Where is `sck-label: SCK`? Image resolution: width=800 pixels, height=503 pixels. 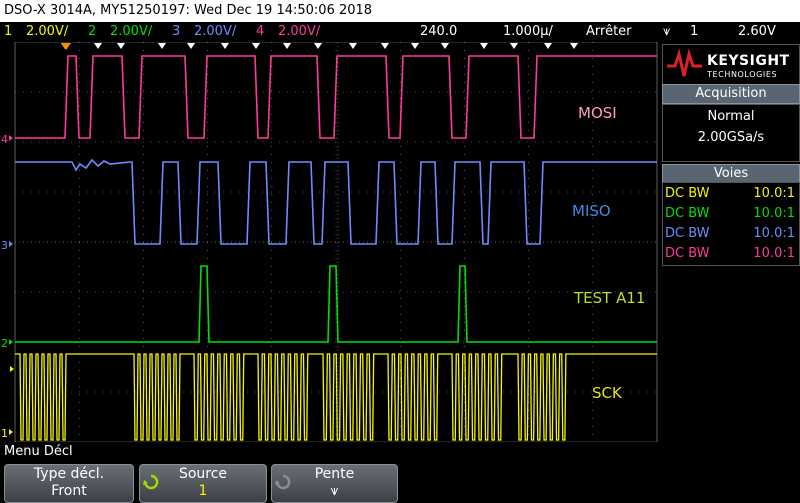
sck-label: SCK is located at coordinates (607, 393).